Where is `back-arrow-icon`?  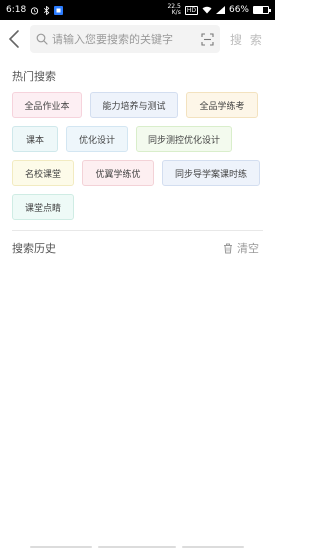
back-arrow-icon is located at coordinates (13, 39).